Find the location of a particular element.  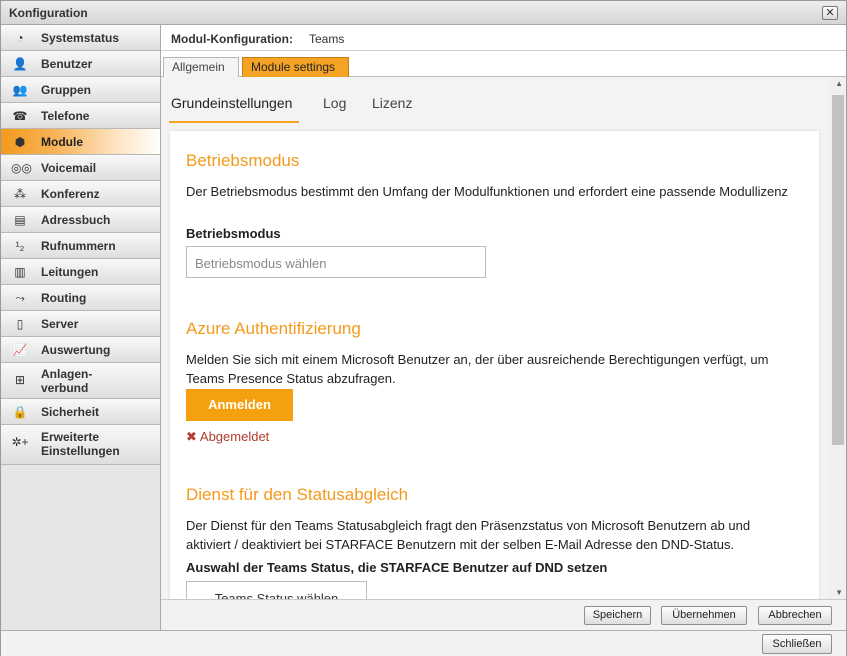

sidebar-item-label: Sicherheit is located at coordinates (70, 412).